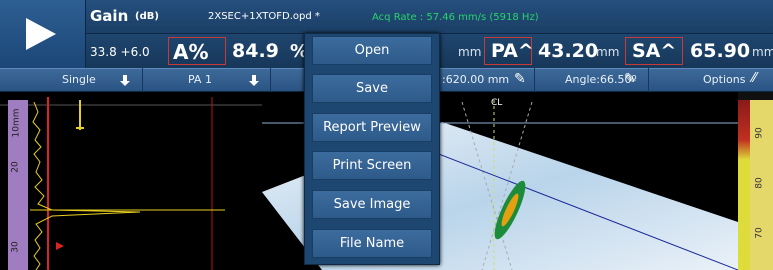  What do you see at coordinates (15, 167) in the screenshot?
I see `ruler-tick: 20` at bounding box center [15, 167].